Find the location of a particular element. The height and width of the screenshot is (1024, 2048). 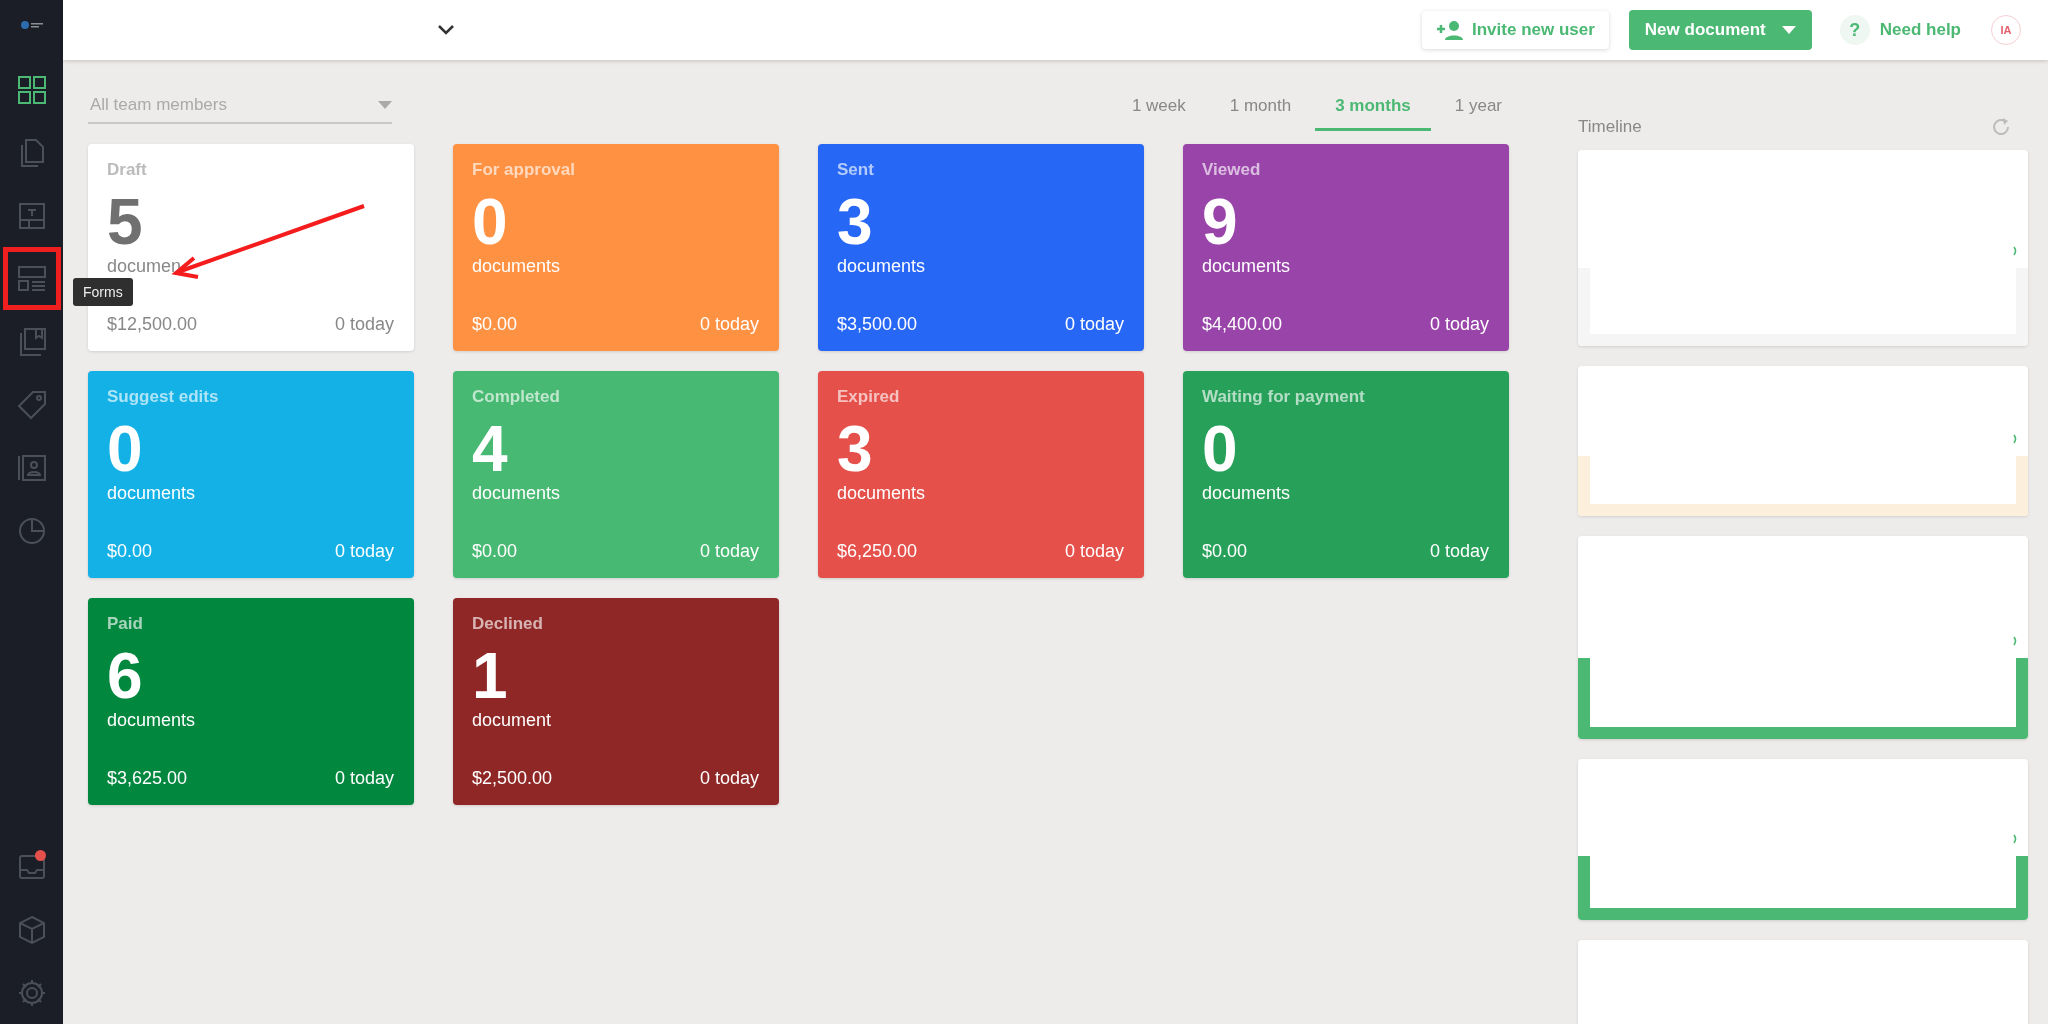

amount: $3,500.00 is located at coordinates (877, 324).